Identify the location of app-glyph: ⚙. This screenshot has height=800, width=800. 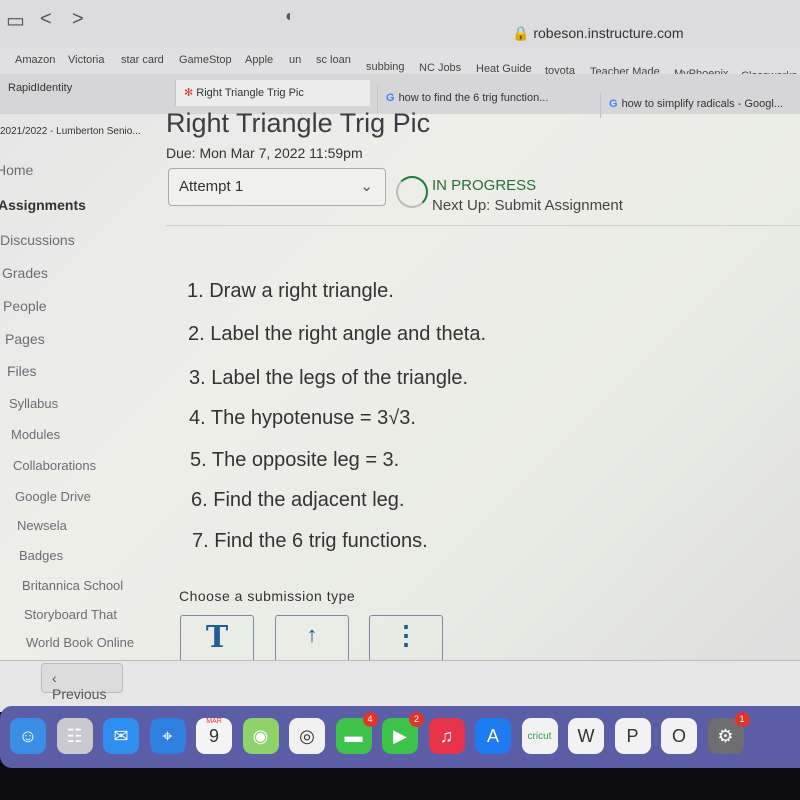
(725, 735).